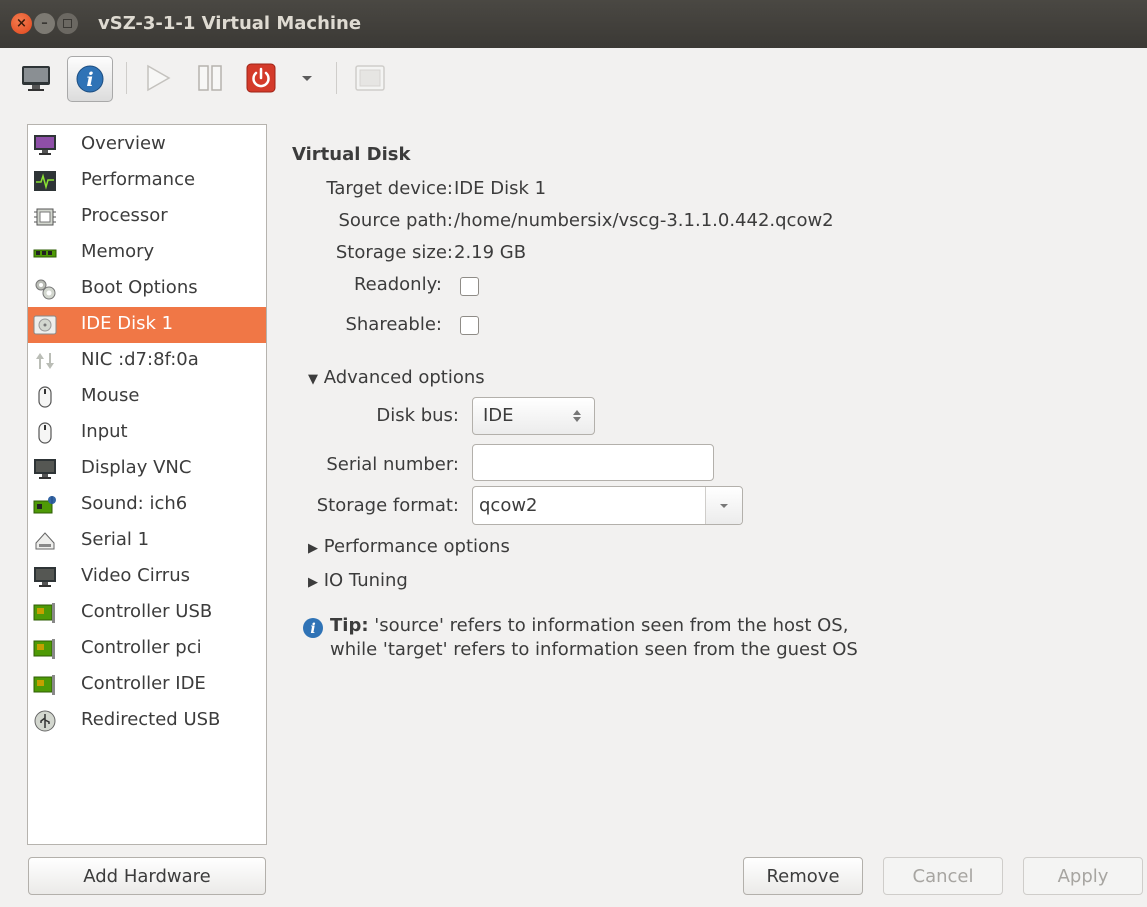 This screenshot has width=1147, height=907. Describe the element at coordinates (533, 416) in the screenshot. I see `disk-bus-select: IDE` at that location.